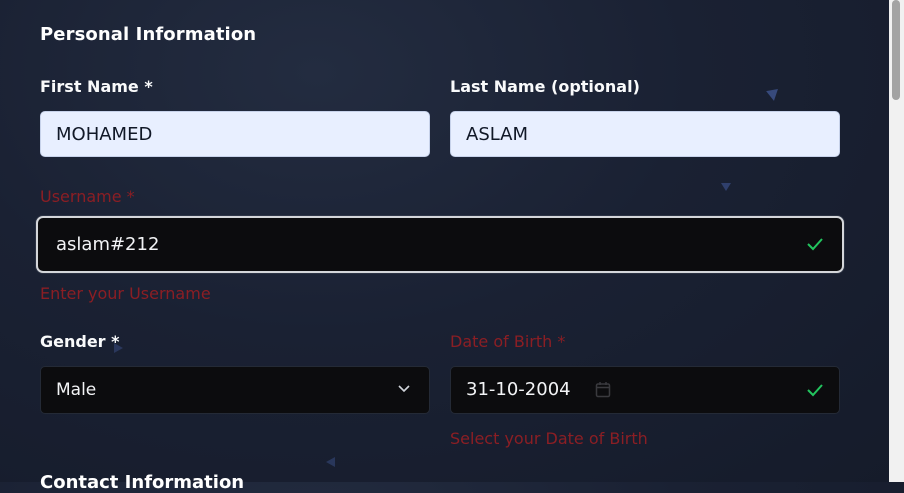  Describe the element at coordinates (125, 293) in the screenshot. I see `username-helper-text: Enter your Username` at that location.